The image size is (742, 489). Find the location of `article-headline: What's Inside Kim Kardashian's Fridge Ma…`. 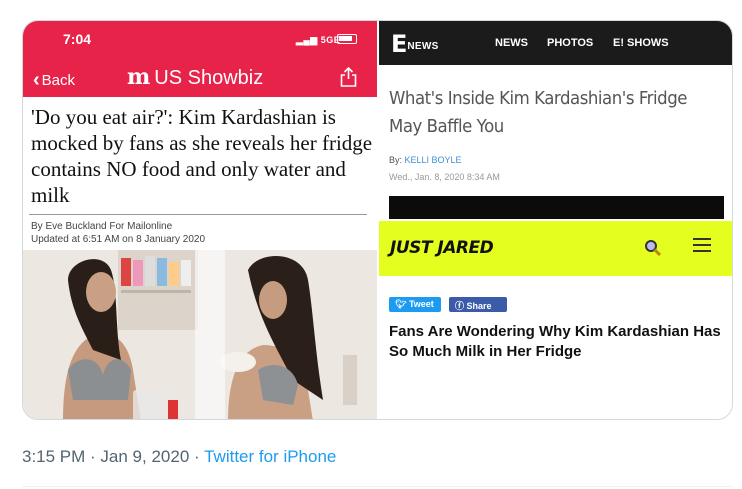

article-headline: What's Inside Kim Kardashian's Fridge Ma… is located at coordinates (538, 112).